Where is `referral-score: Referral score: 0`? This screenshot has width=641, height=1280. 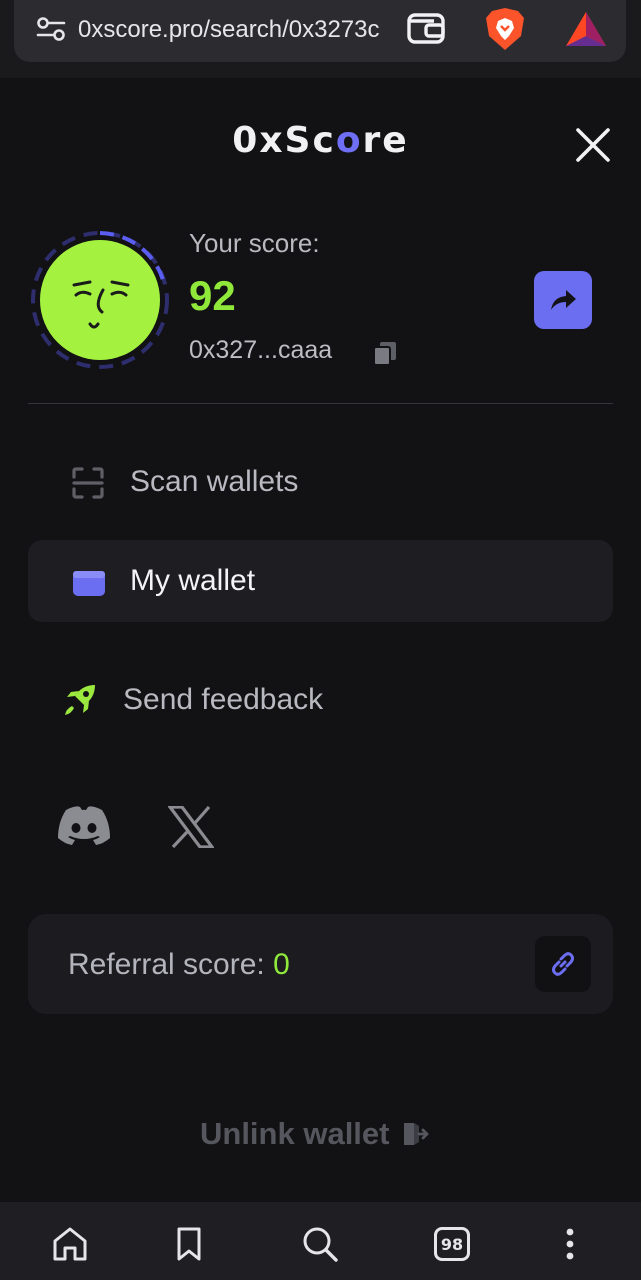
referral-score: Referral score: 0 is located at coordinates (179, 965).